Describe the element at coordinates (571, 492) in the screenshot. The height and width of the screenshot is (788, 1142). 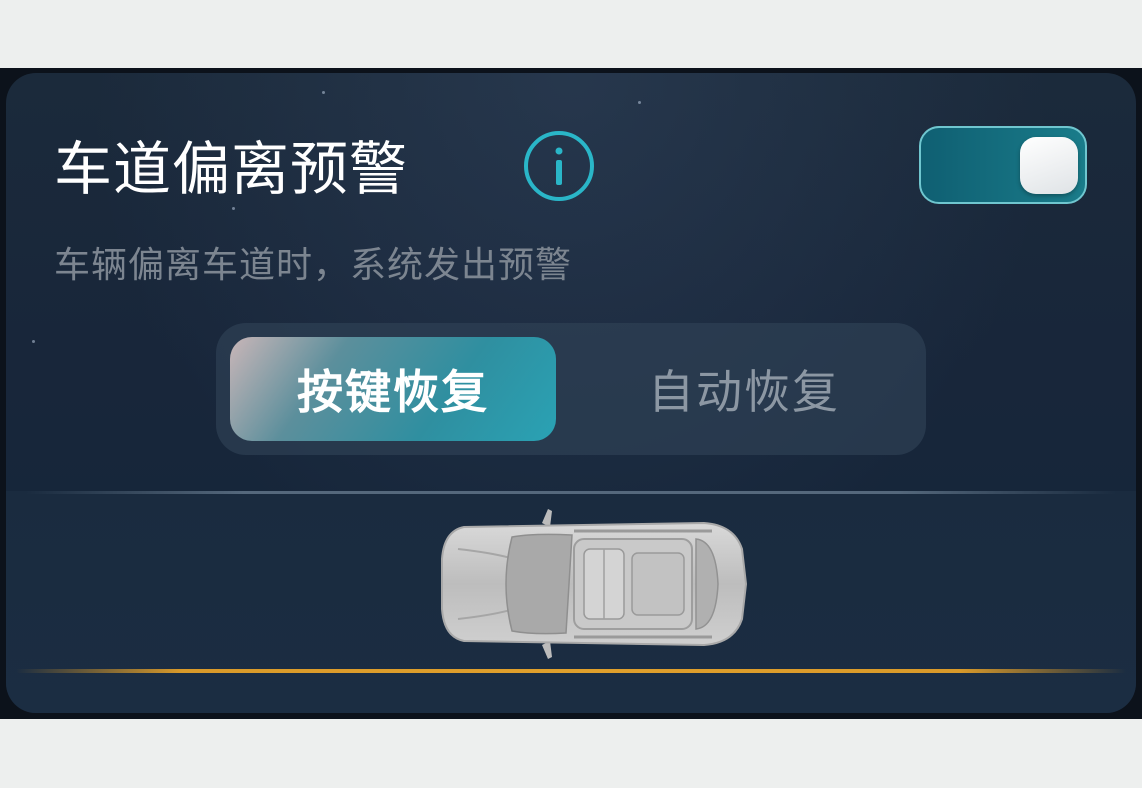
I see `lane-line-top` at that location.